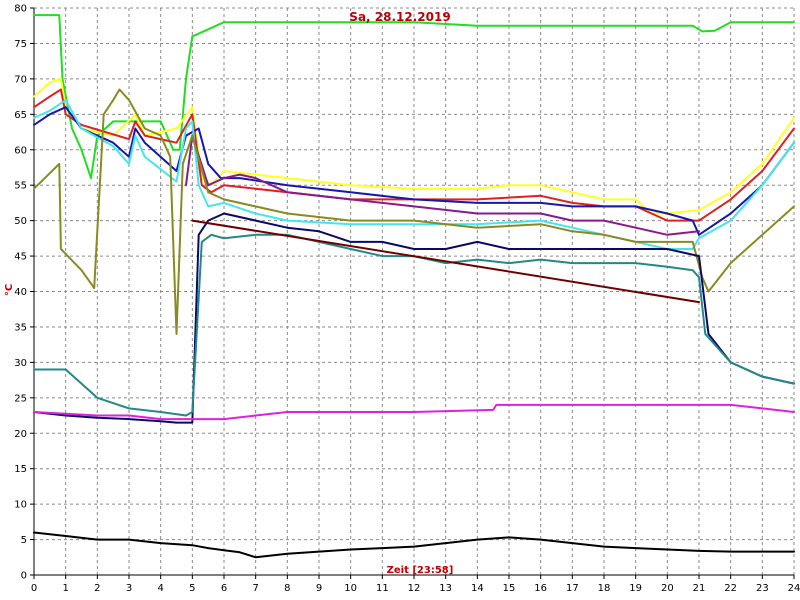 The height and width of the screenshot is (600, 800). Describe the element at coordinates (20, 44) in the screenshot. I see `y-tick-label-15: 75` at that location.